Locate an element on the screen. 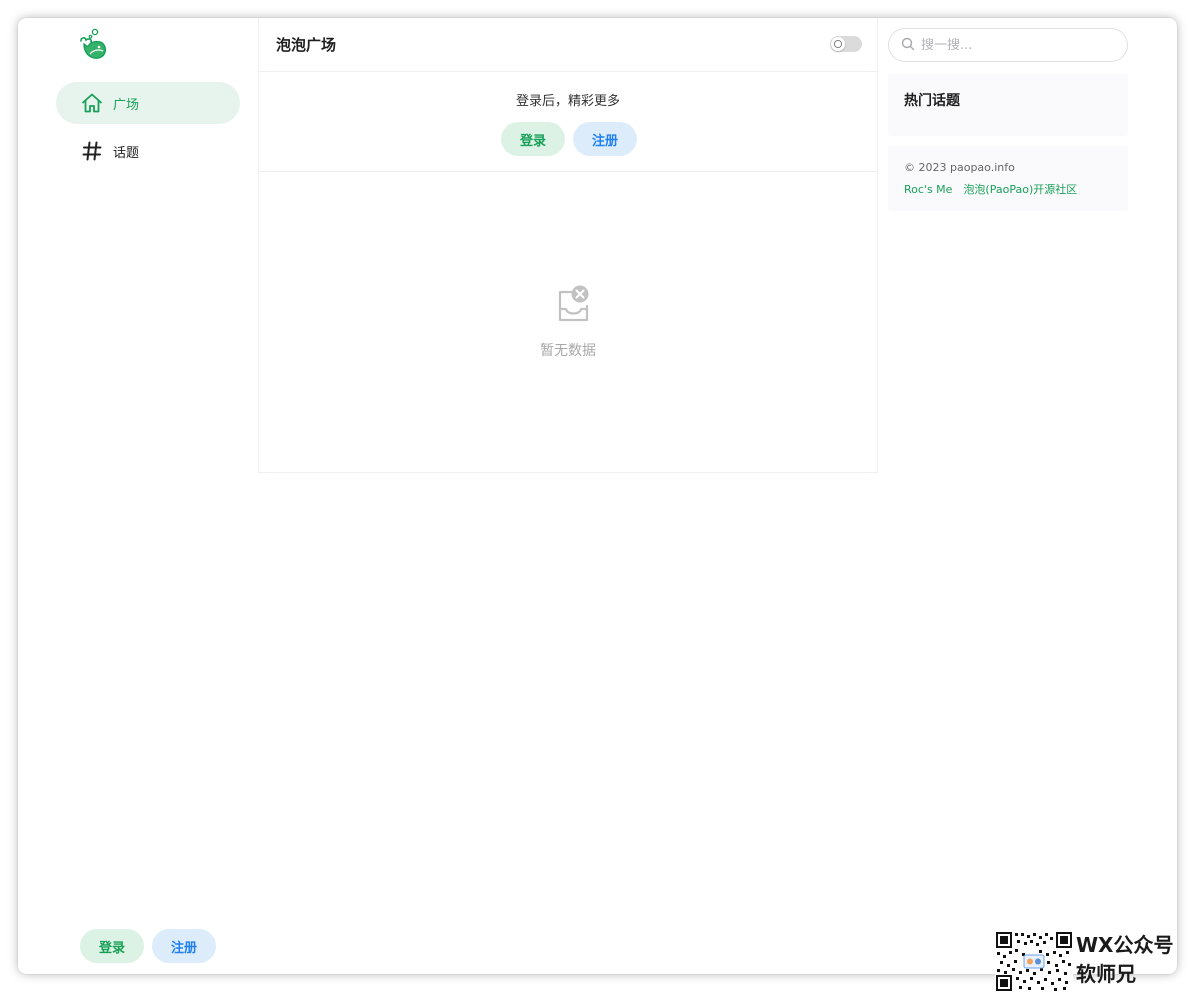 Image resolution: width=1195 pixels, height=996 pixels. footer-links: Roc's Me 泡泡(PaoPao)开源社区 is located at coordinates (996, 189).